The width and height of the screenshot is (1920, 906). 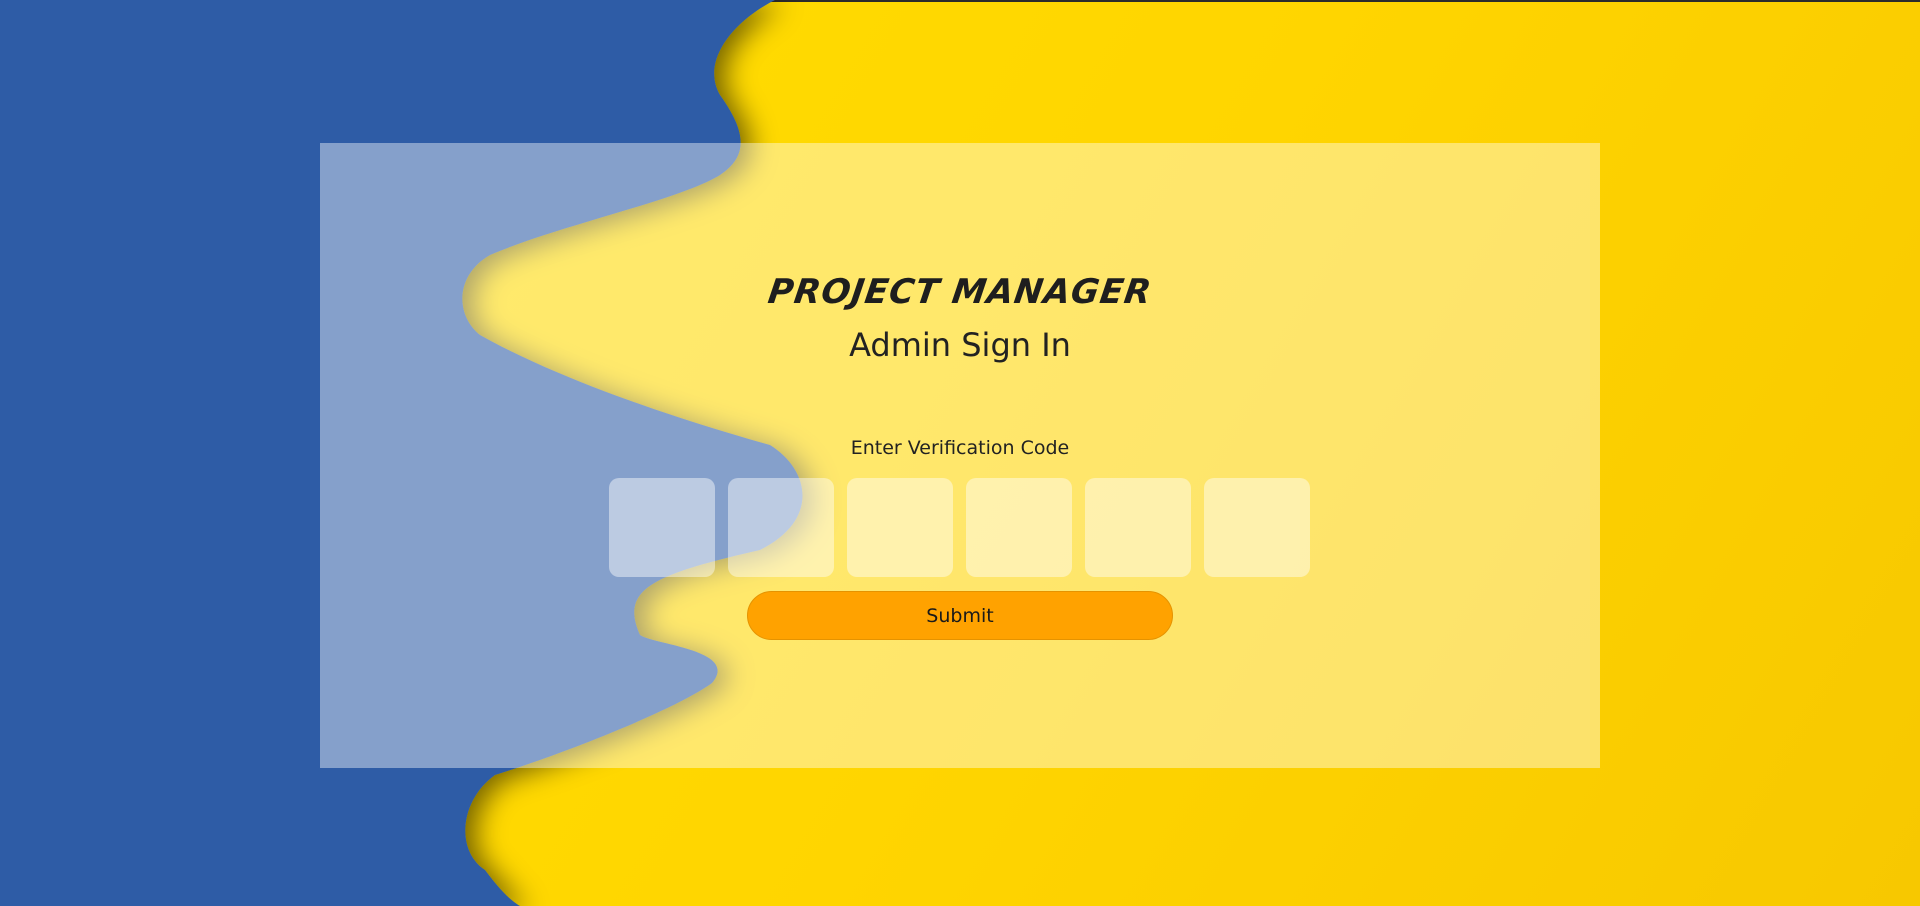 I want to click on page-title: Admin Sign In, so click(x=960, y=345).